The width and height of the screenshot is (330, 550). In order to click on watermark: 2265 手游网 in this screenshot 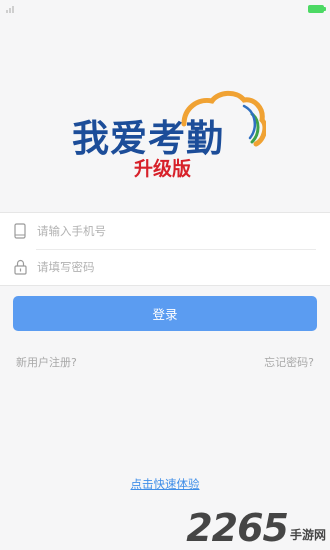, I will do `click(250, 523)`.